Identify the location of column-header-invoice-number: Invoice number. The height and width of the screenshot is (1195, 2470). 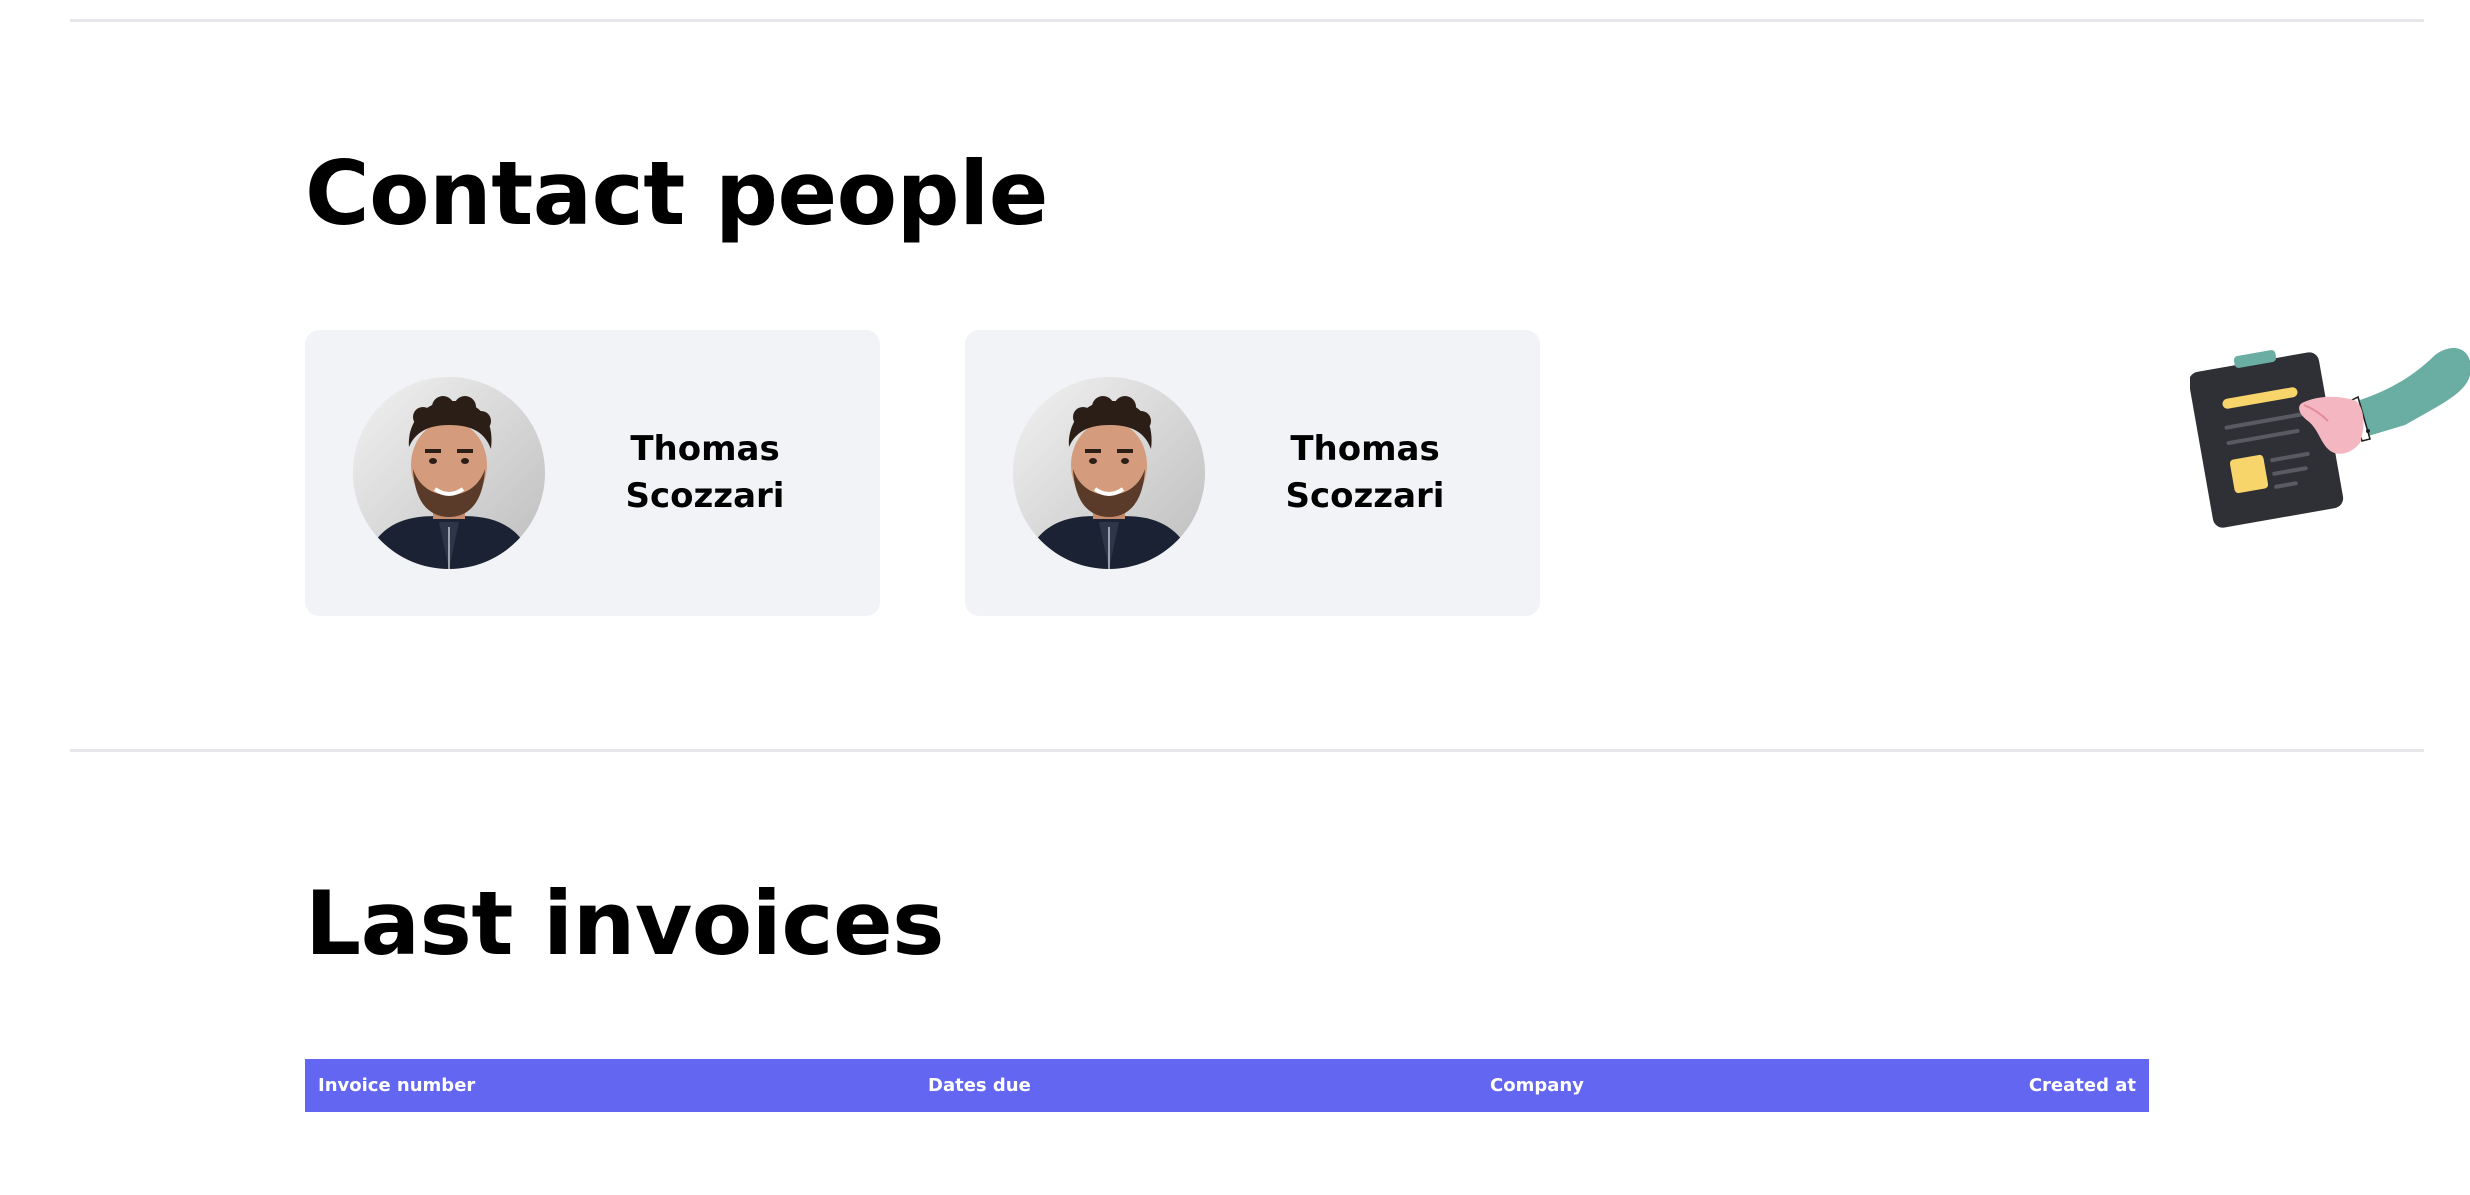
(396, 1085).